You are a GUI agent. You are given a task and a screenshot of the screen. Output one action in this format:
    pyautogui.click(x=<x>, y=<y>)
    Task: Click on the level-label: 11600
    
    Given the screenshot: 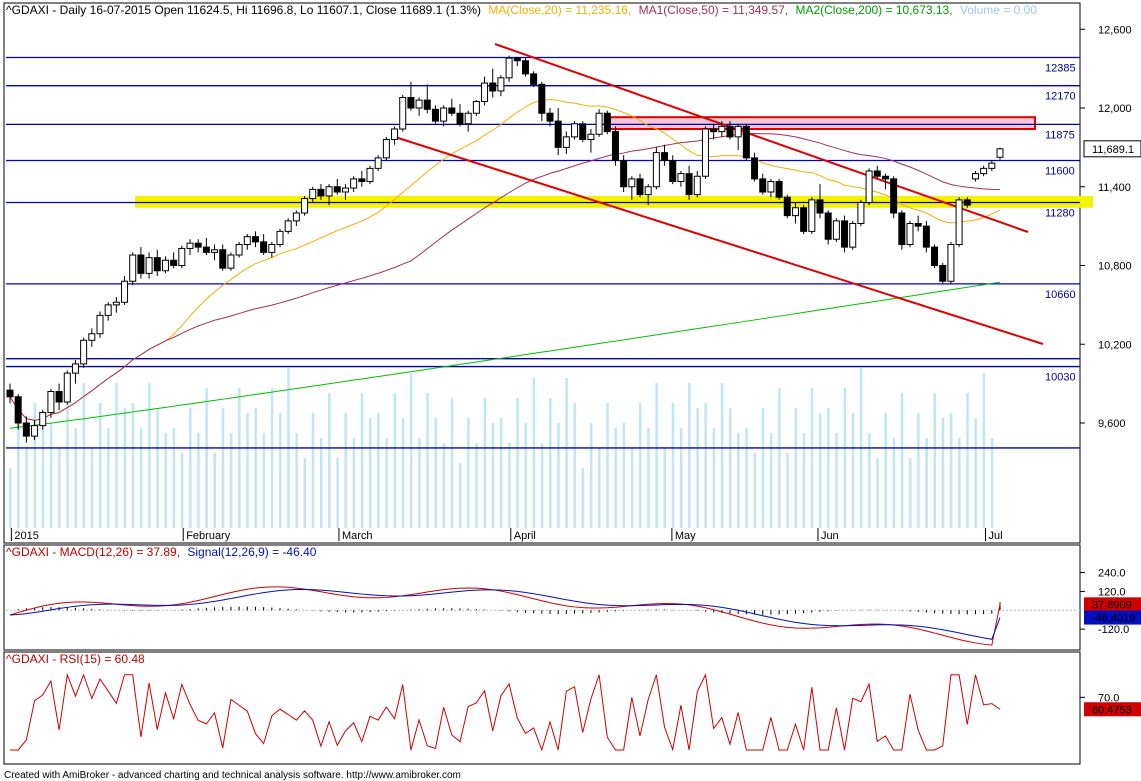 What is the action you would take?
    pyautogui.click(x=1060, y=172)
    